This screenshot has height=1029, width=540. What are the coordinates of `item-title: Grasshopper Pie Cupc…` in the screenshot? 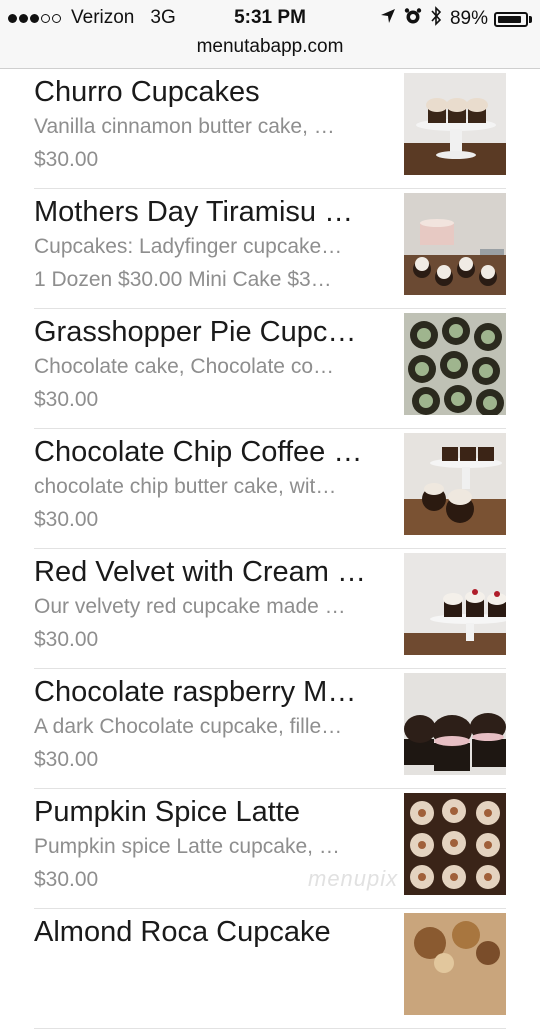 It's located at (195, 332).